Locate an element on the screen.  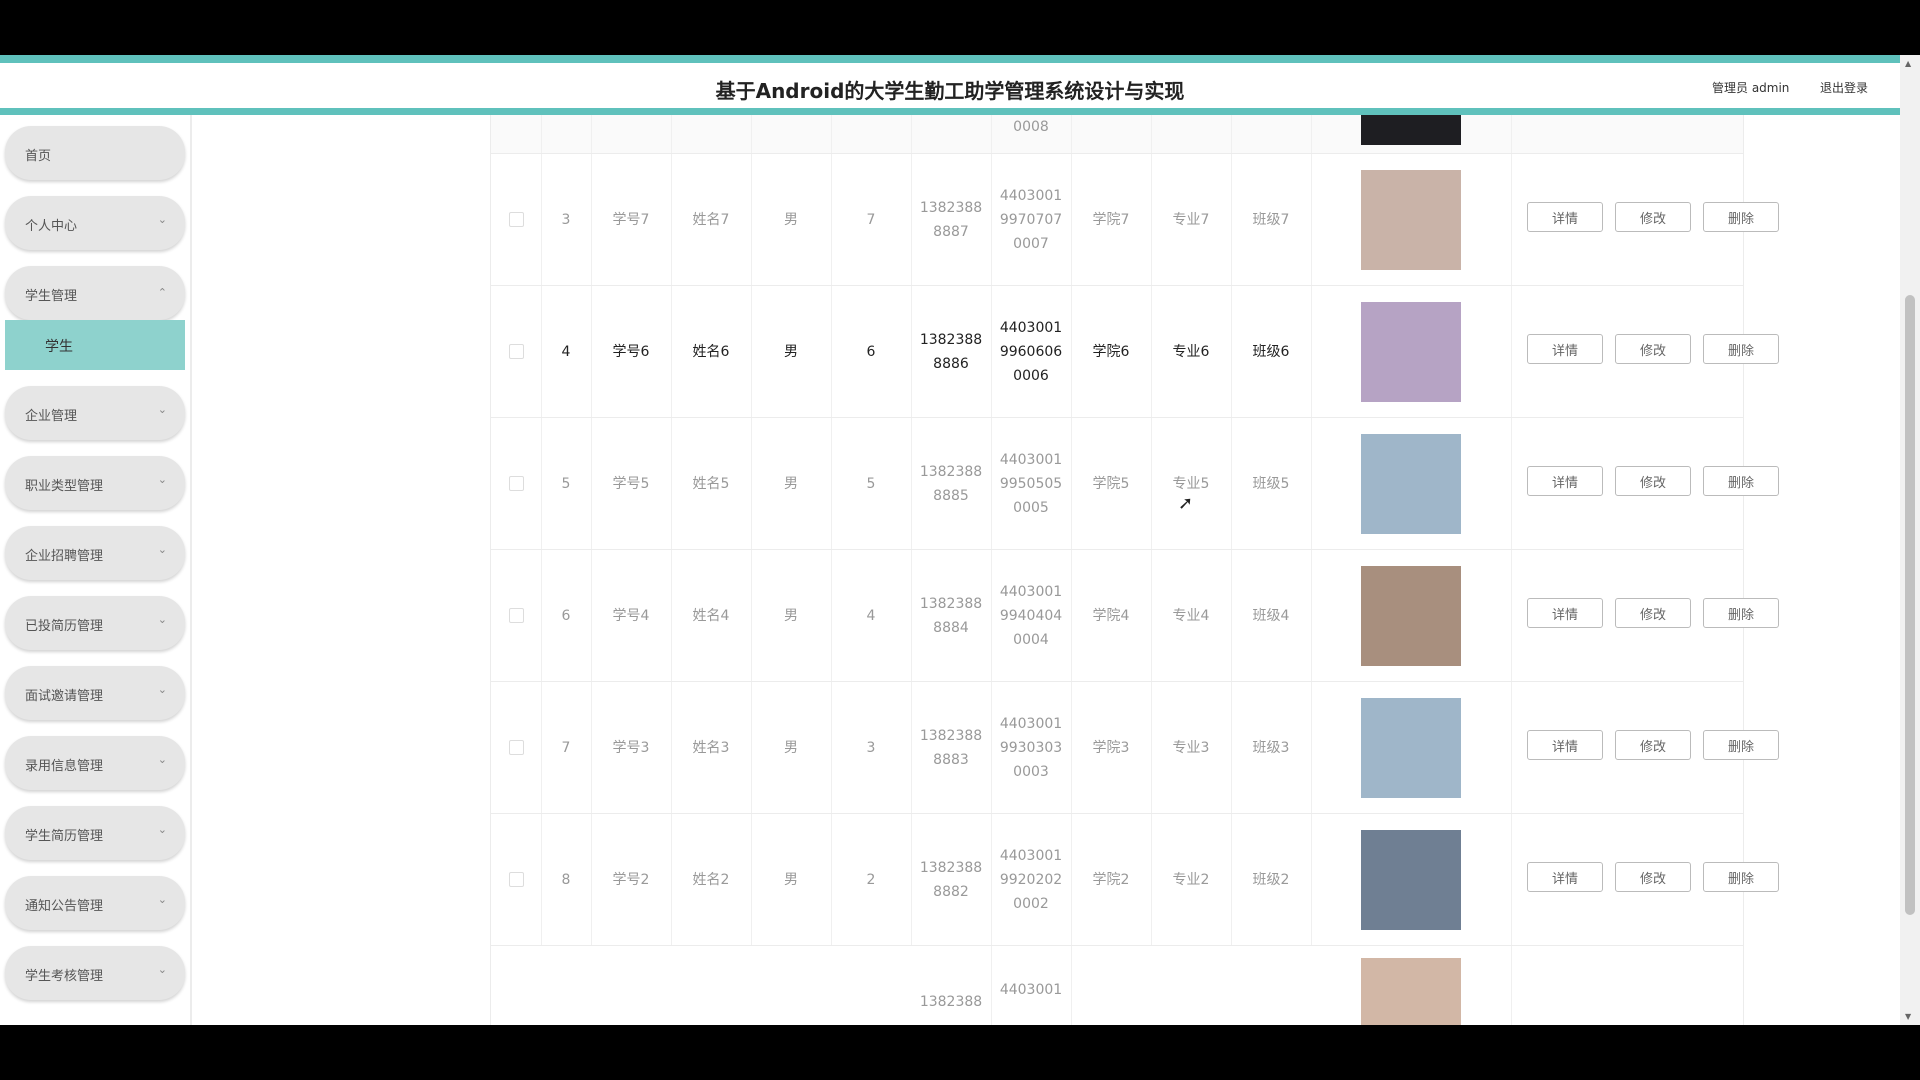
cell-student-no: 学号3 is located at coordinates (631, 747).